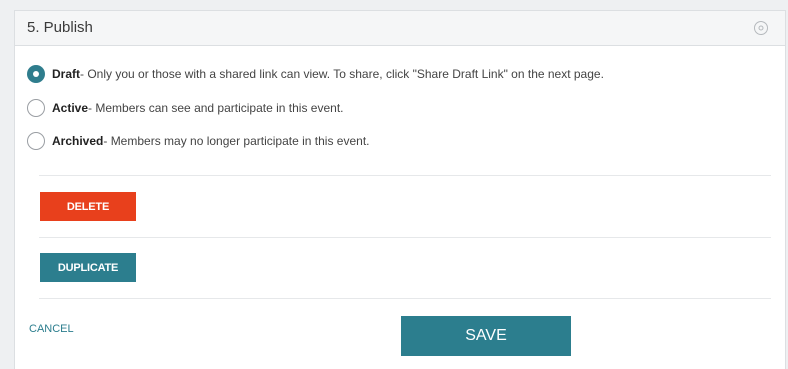 The width and height of the screenshot is (788, 369). I want to click on radio-archived, so click(36, 141).